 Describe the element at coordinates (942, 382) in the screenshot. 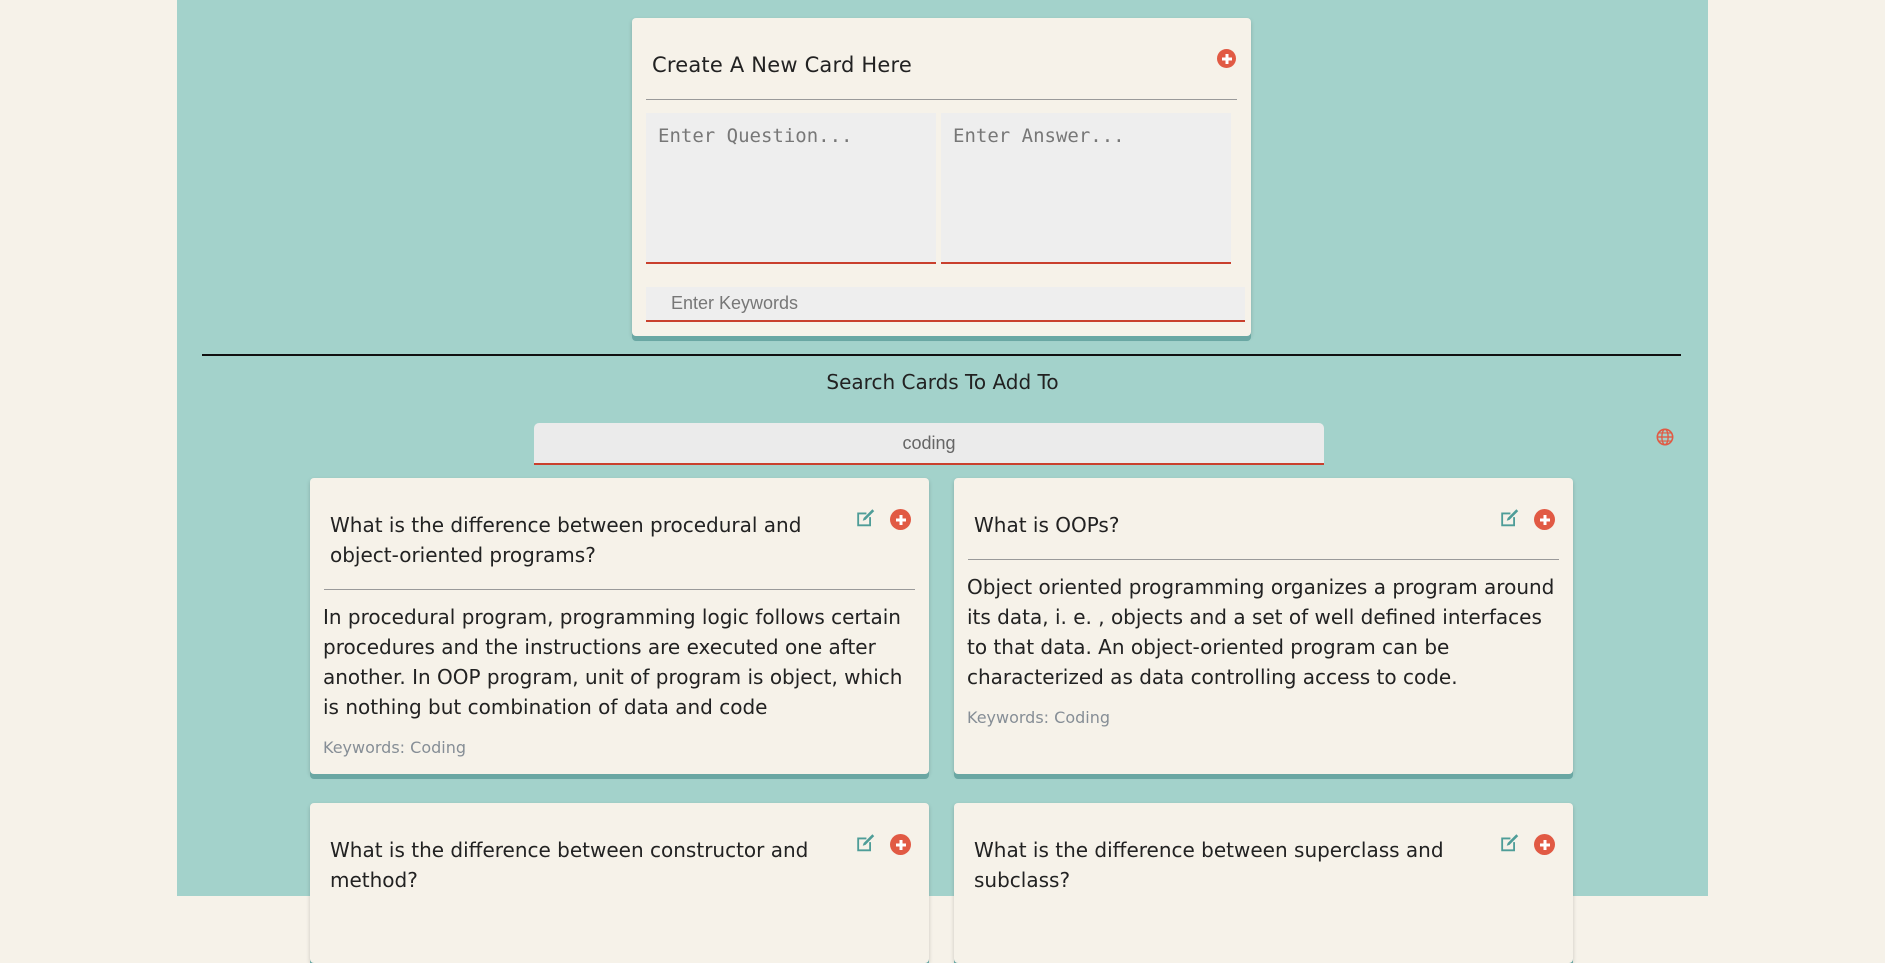

I see `search-title: Search Cards To Add To` at that location.